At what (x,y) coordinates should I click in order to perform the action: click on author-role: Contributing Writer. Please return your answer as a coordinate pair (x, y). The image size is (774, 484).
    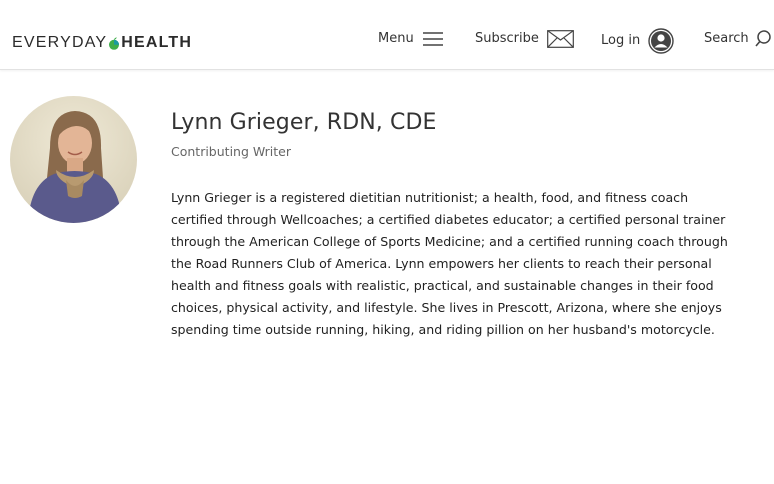
    Looking at the image, I should click on (231, 151).